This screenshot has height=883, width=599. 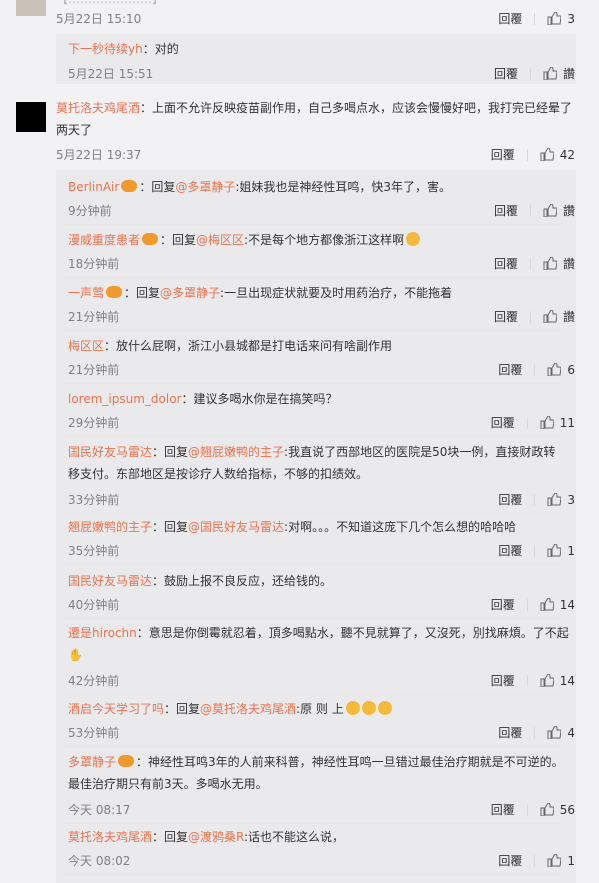 What do you see at coordinates (567, 810) in the screenshot?
I see `like-count: 56` at bounding box center [567, 810].